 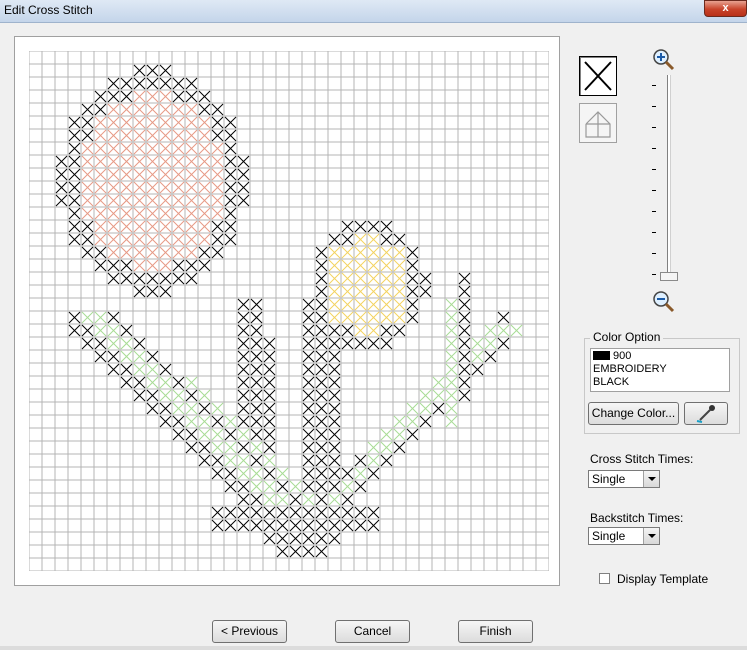 I want to click on cross-stitch-times-label: Cross Stitch Times:, so click(x=642, y=459).